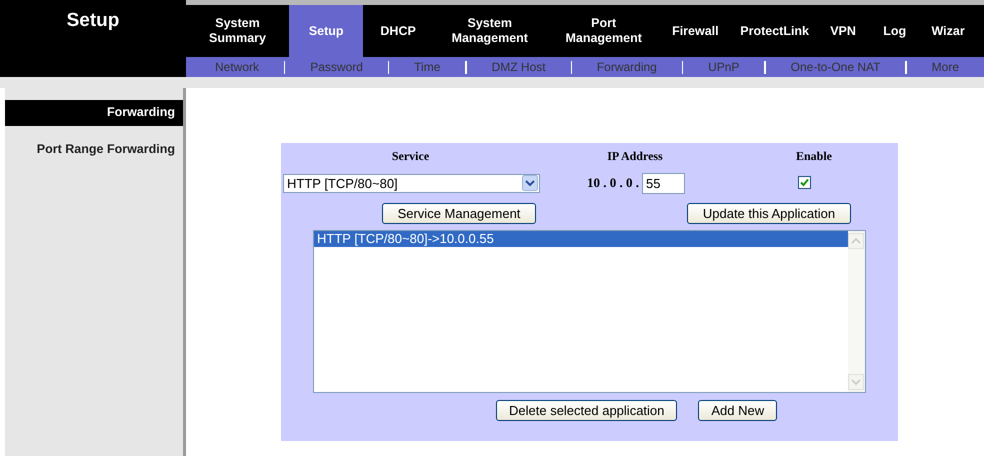 The width and height of the screenshot is (984, 456). Describe the element at coordinates (459, 213) in the screenshot. I see `service-management-button: Service Management` at that location.